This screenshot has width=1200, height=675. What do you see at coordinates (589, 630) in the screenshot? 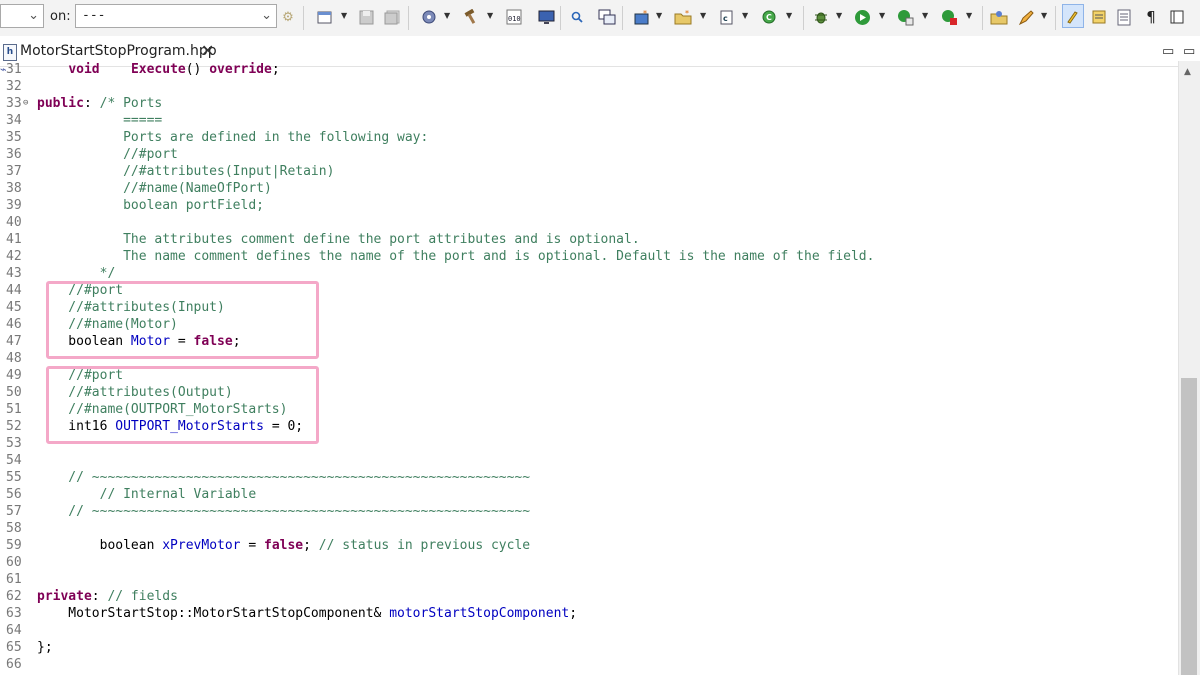
I see `code-line: 64` at bounding box center [589, 630].